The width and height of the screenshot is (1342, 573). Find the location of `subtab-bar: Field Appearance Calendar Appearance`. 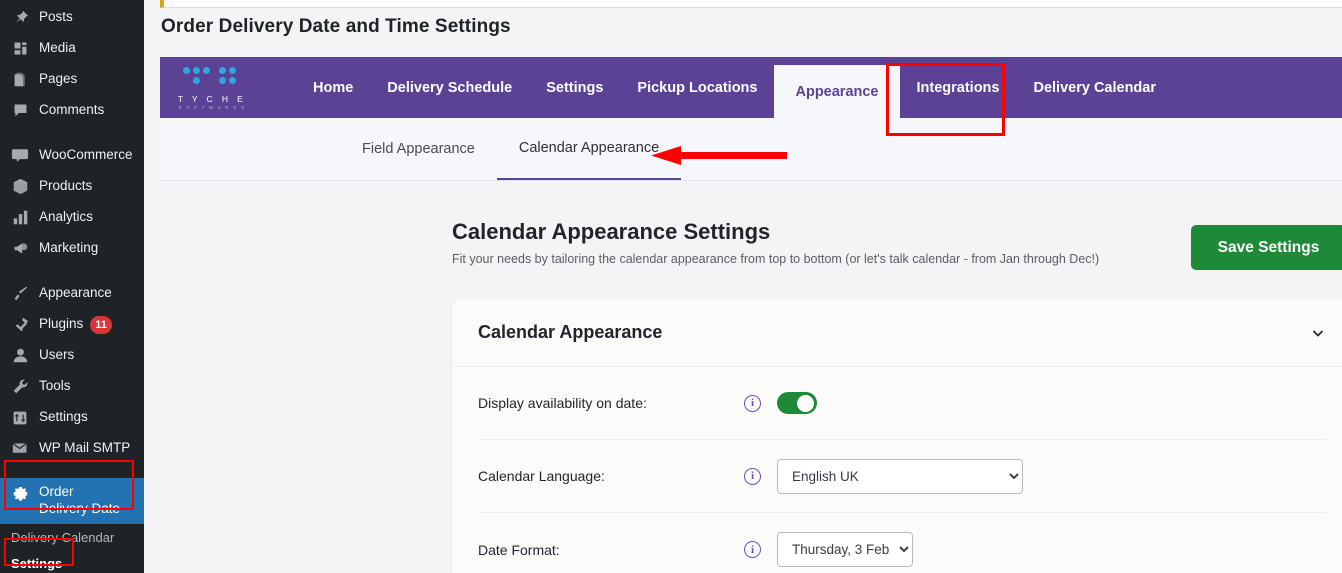

subtab-bar: Field Appearance Calendar Appearance is located at coordinates (751, 149).